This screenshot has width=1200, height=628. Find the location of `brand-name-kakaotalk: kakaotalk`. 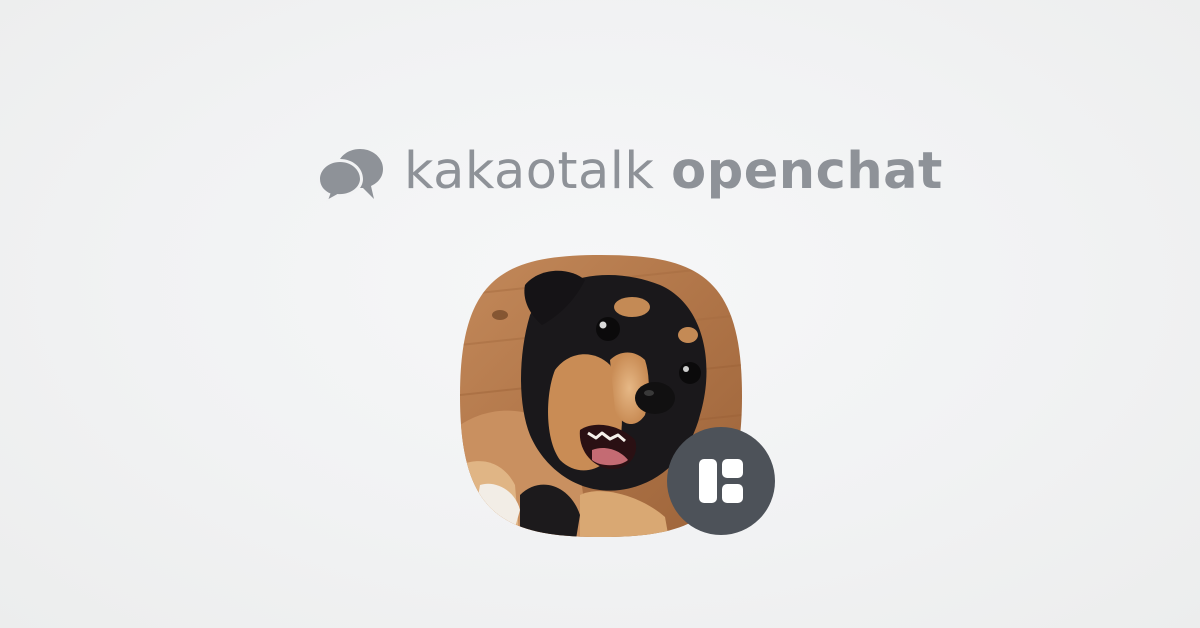

brand-name-kakaotalk: kakaotalk is located at coordinates (529, 171).